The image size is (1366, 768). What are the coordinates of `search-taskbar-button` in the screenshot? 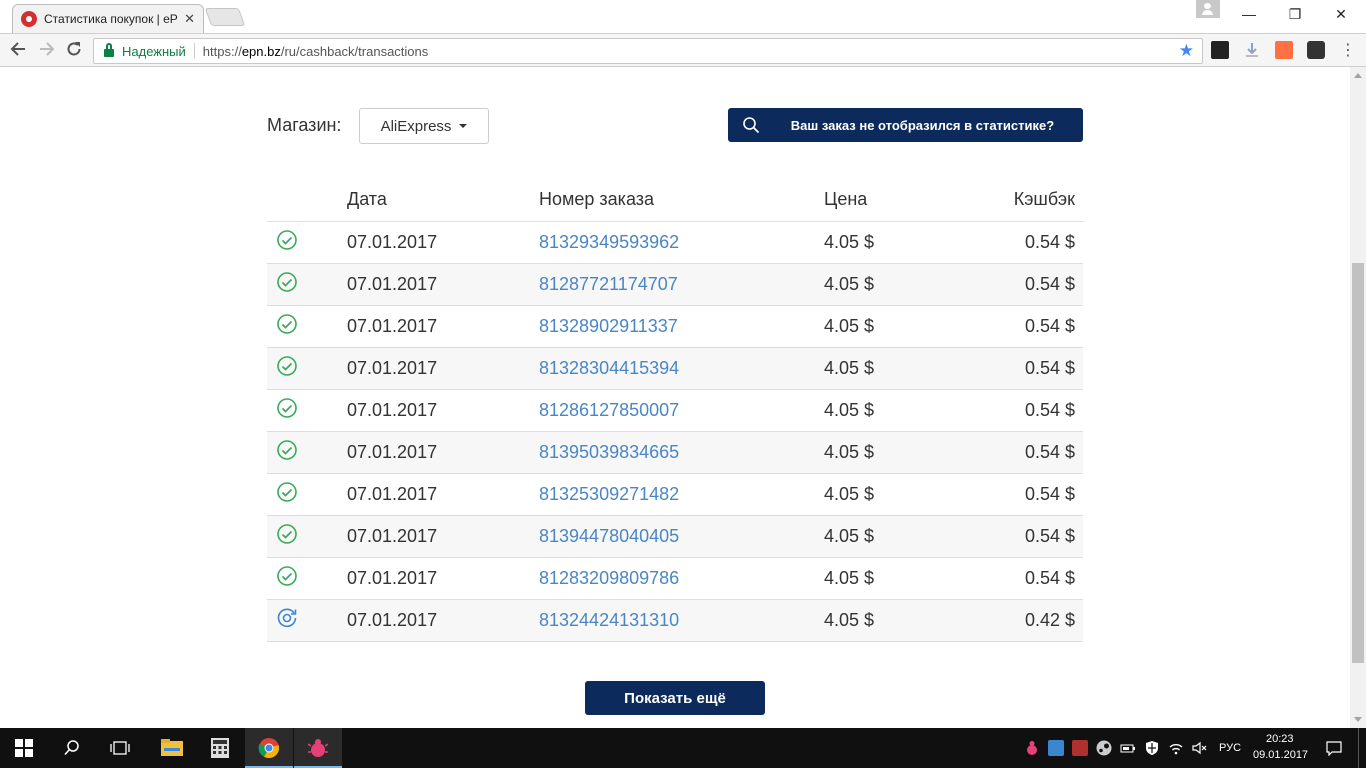 It's located at (72, 748).